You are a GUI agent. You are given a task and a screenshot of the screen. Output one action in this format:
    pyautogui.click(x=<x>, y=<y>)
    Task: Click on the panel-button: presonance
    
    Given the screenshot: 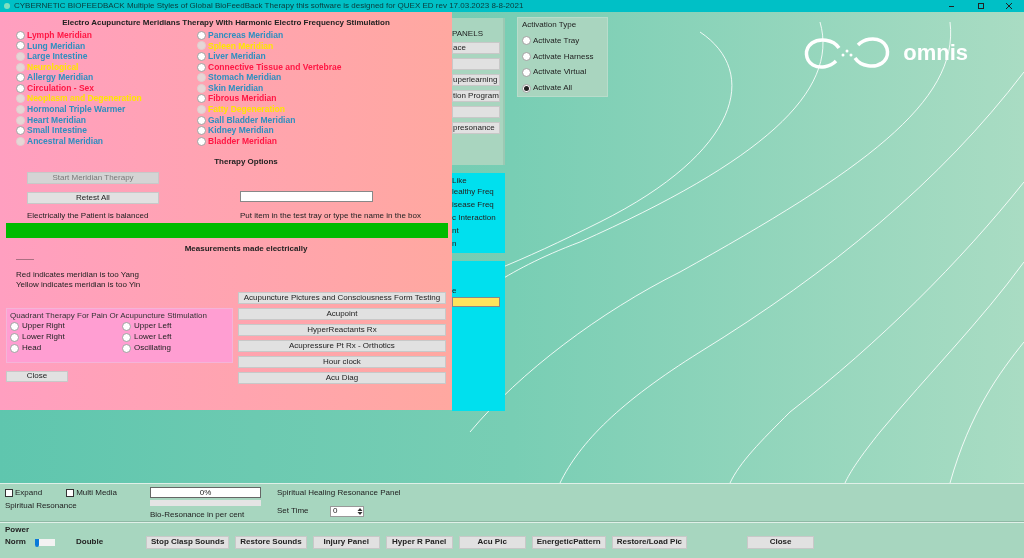 What is the action you would take?
    pyautogui.click(x=476, y=128)
    